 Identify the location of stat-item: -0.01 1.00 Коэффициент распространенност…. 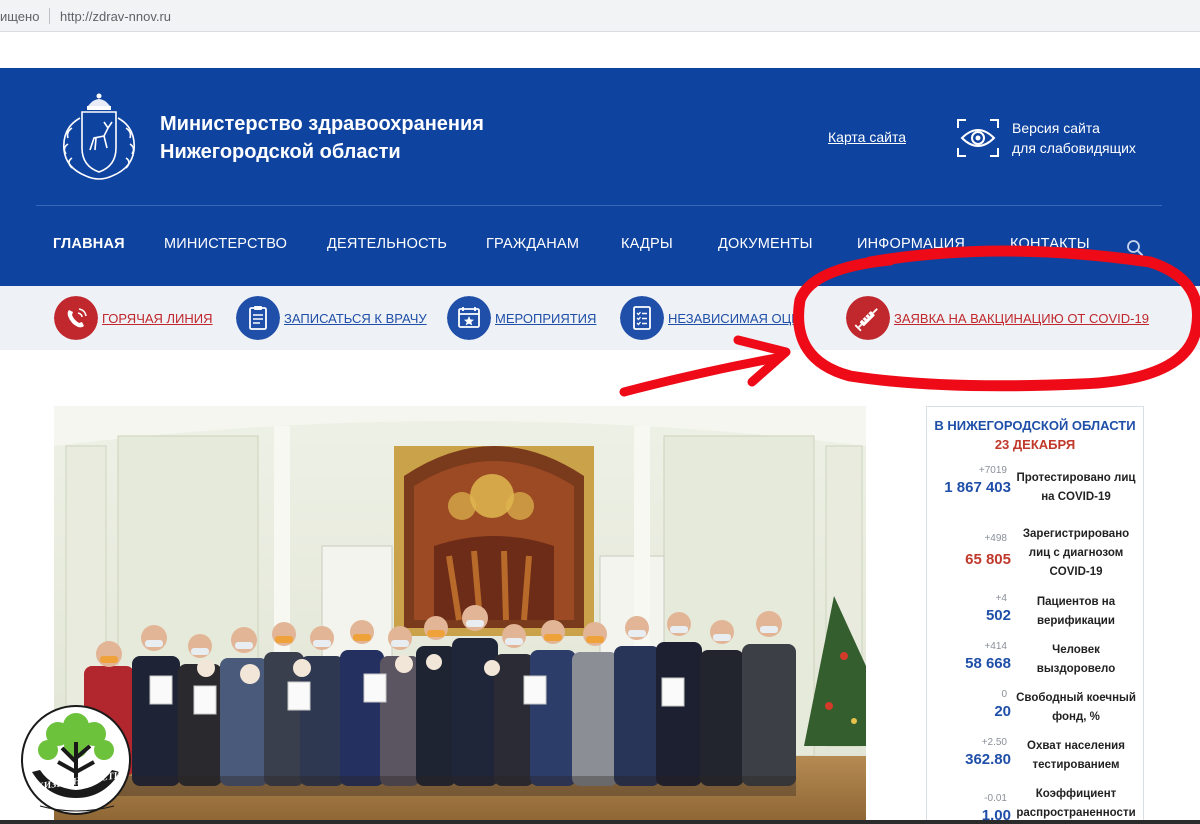
(1035, 804).